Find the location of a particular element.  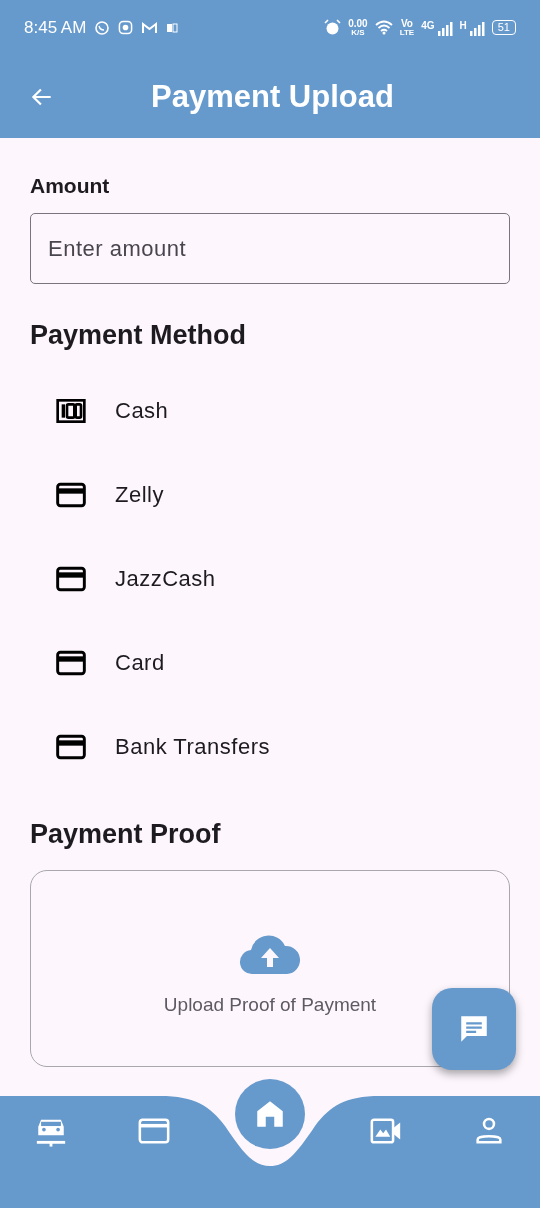

status-time: 8:45 AM is located at coordinates (55, 27).